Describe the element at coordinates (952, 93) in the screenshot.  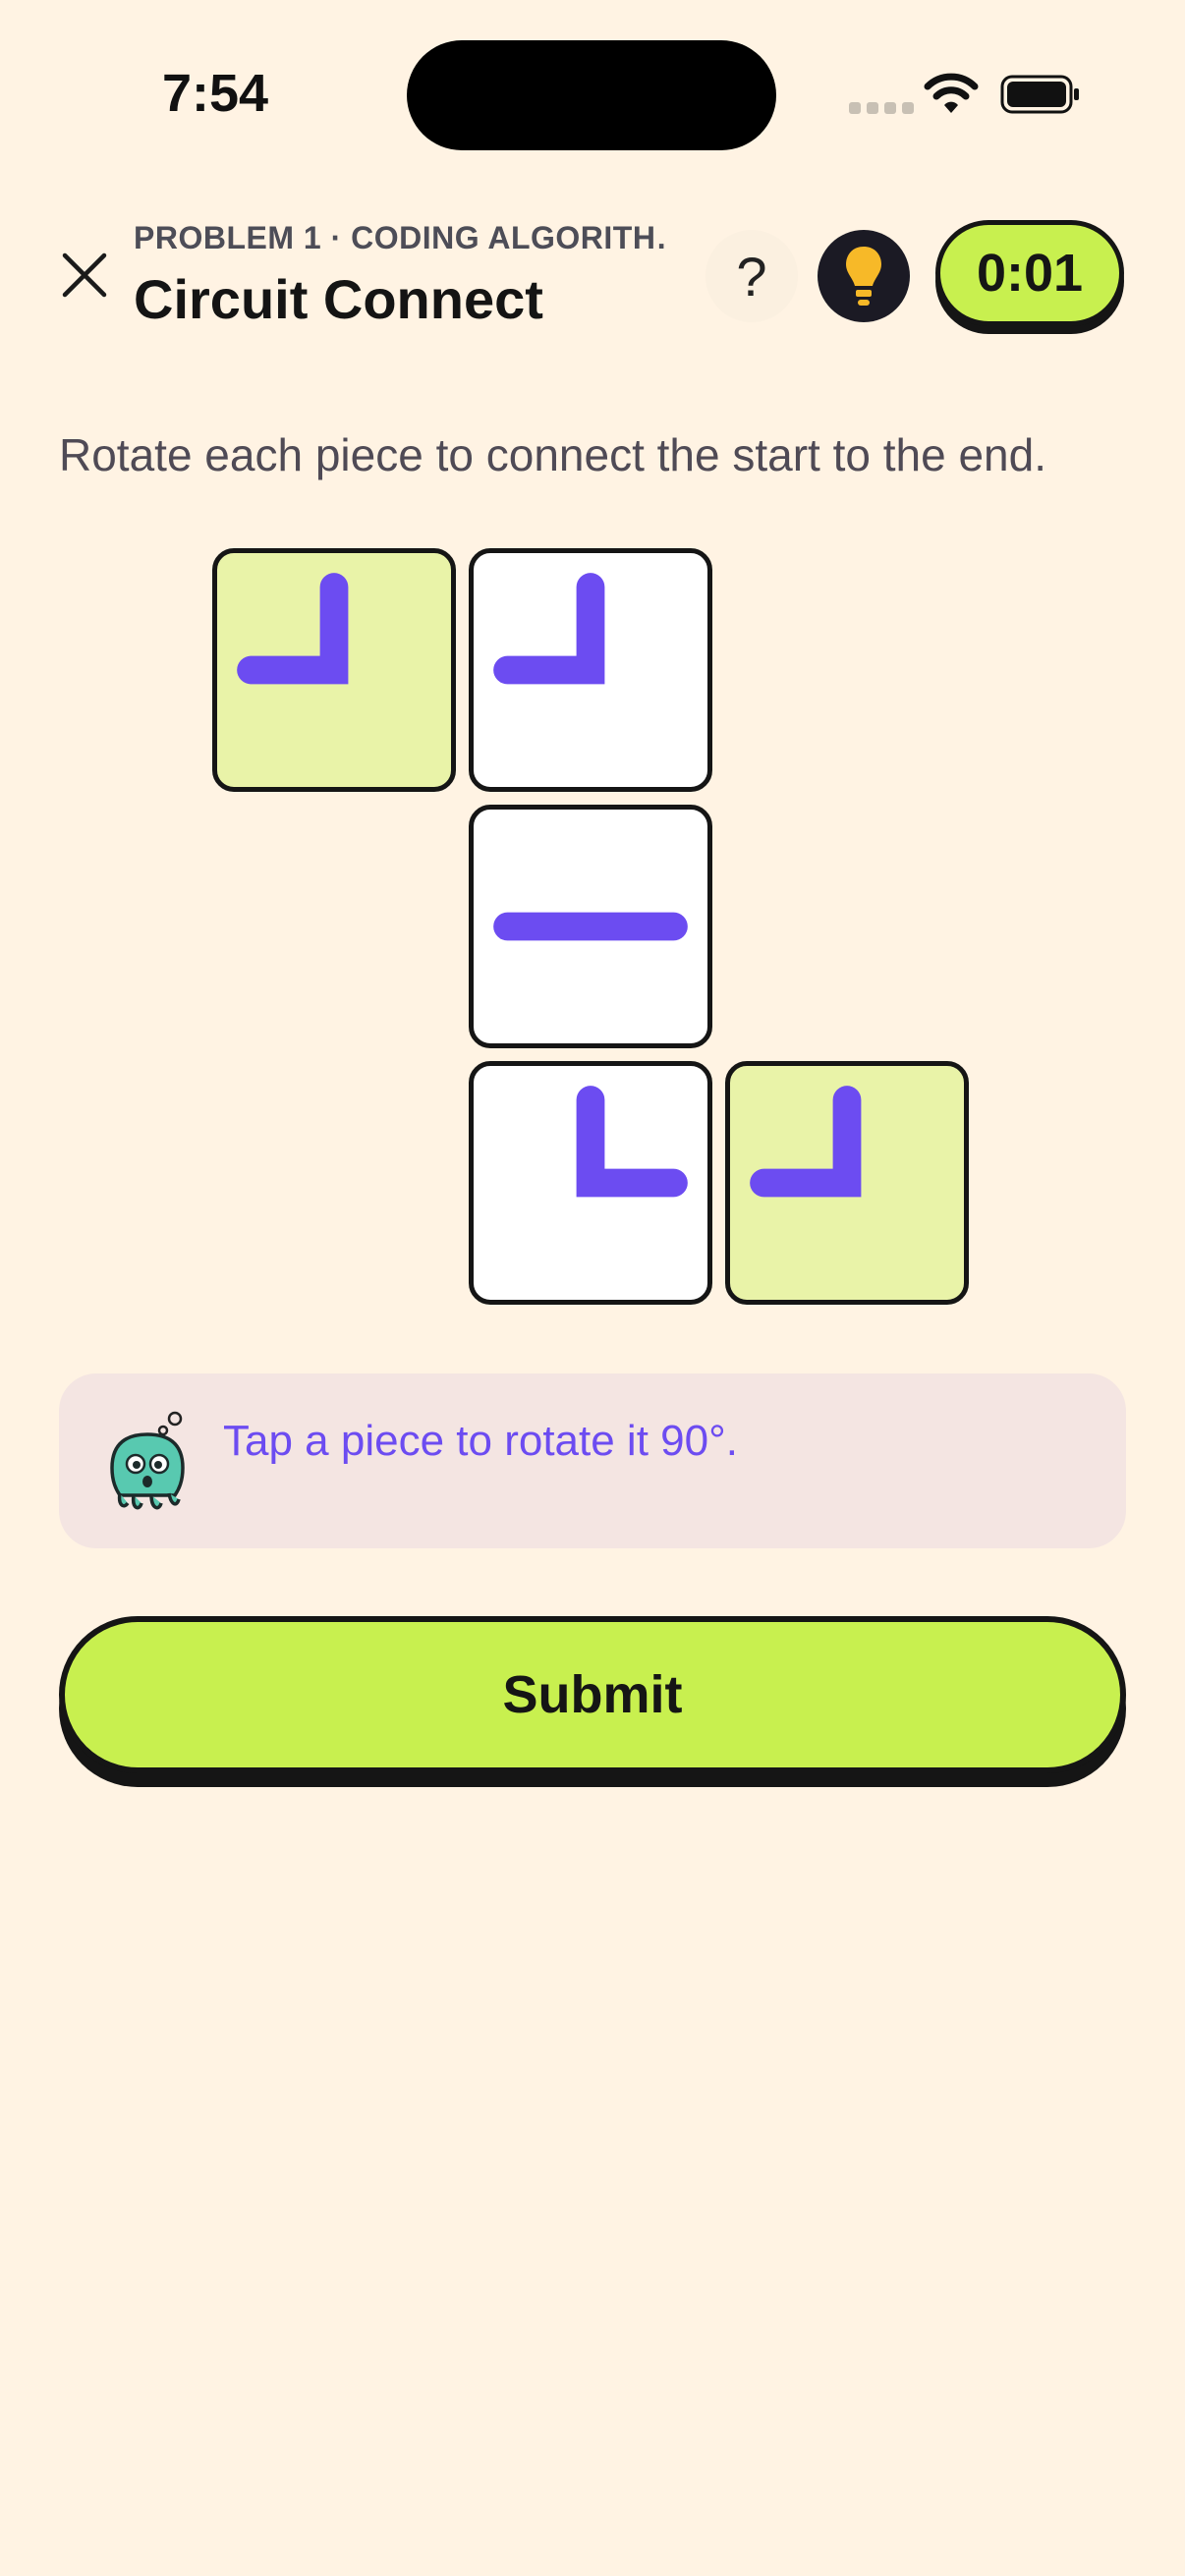
I see `wifi-icon` at that location.